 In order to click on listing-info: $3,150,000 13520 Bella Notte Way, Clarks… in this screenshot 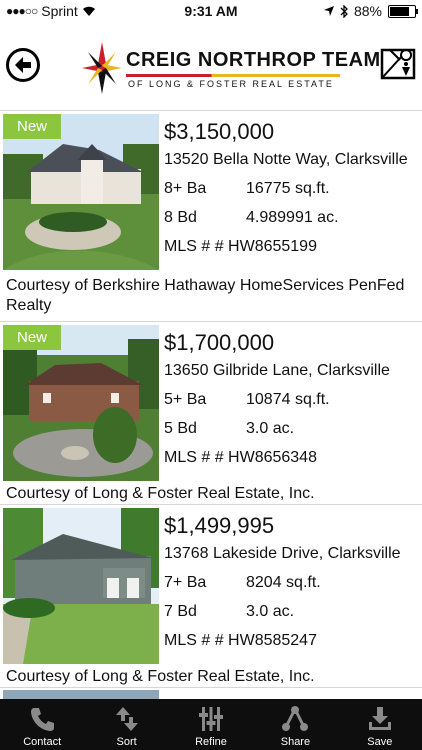, I will do `click(291, 187)`.